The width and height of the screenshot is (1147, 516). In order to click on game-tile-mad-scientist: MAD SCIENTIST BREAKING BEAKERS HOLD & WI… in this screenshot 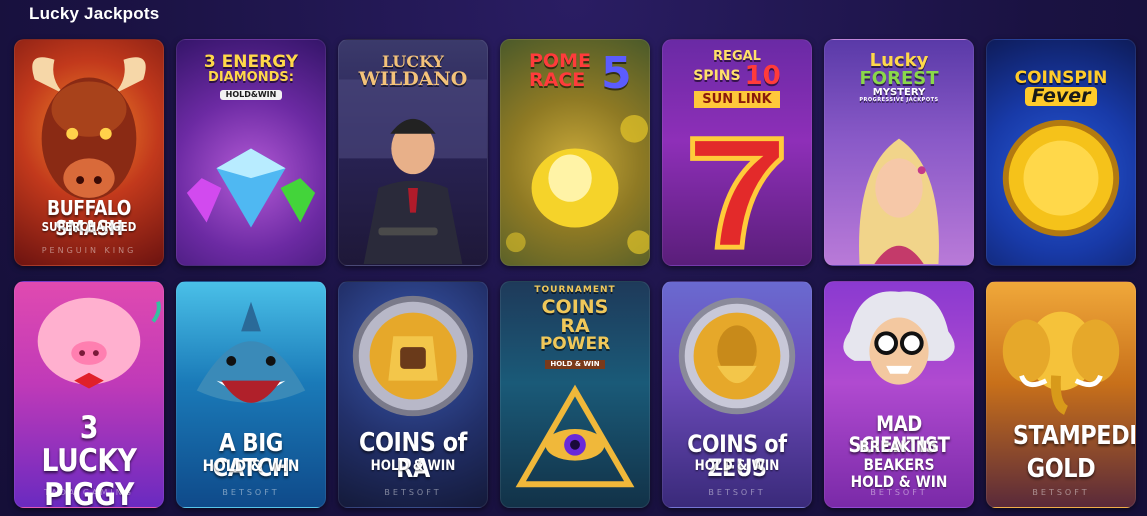, I will do `click(899, 394)`.